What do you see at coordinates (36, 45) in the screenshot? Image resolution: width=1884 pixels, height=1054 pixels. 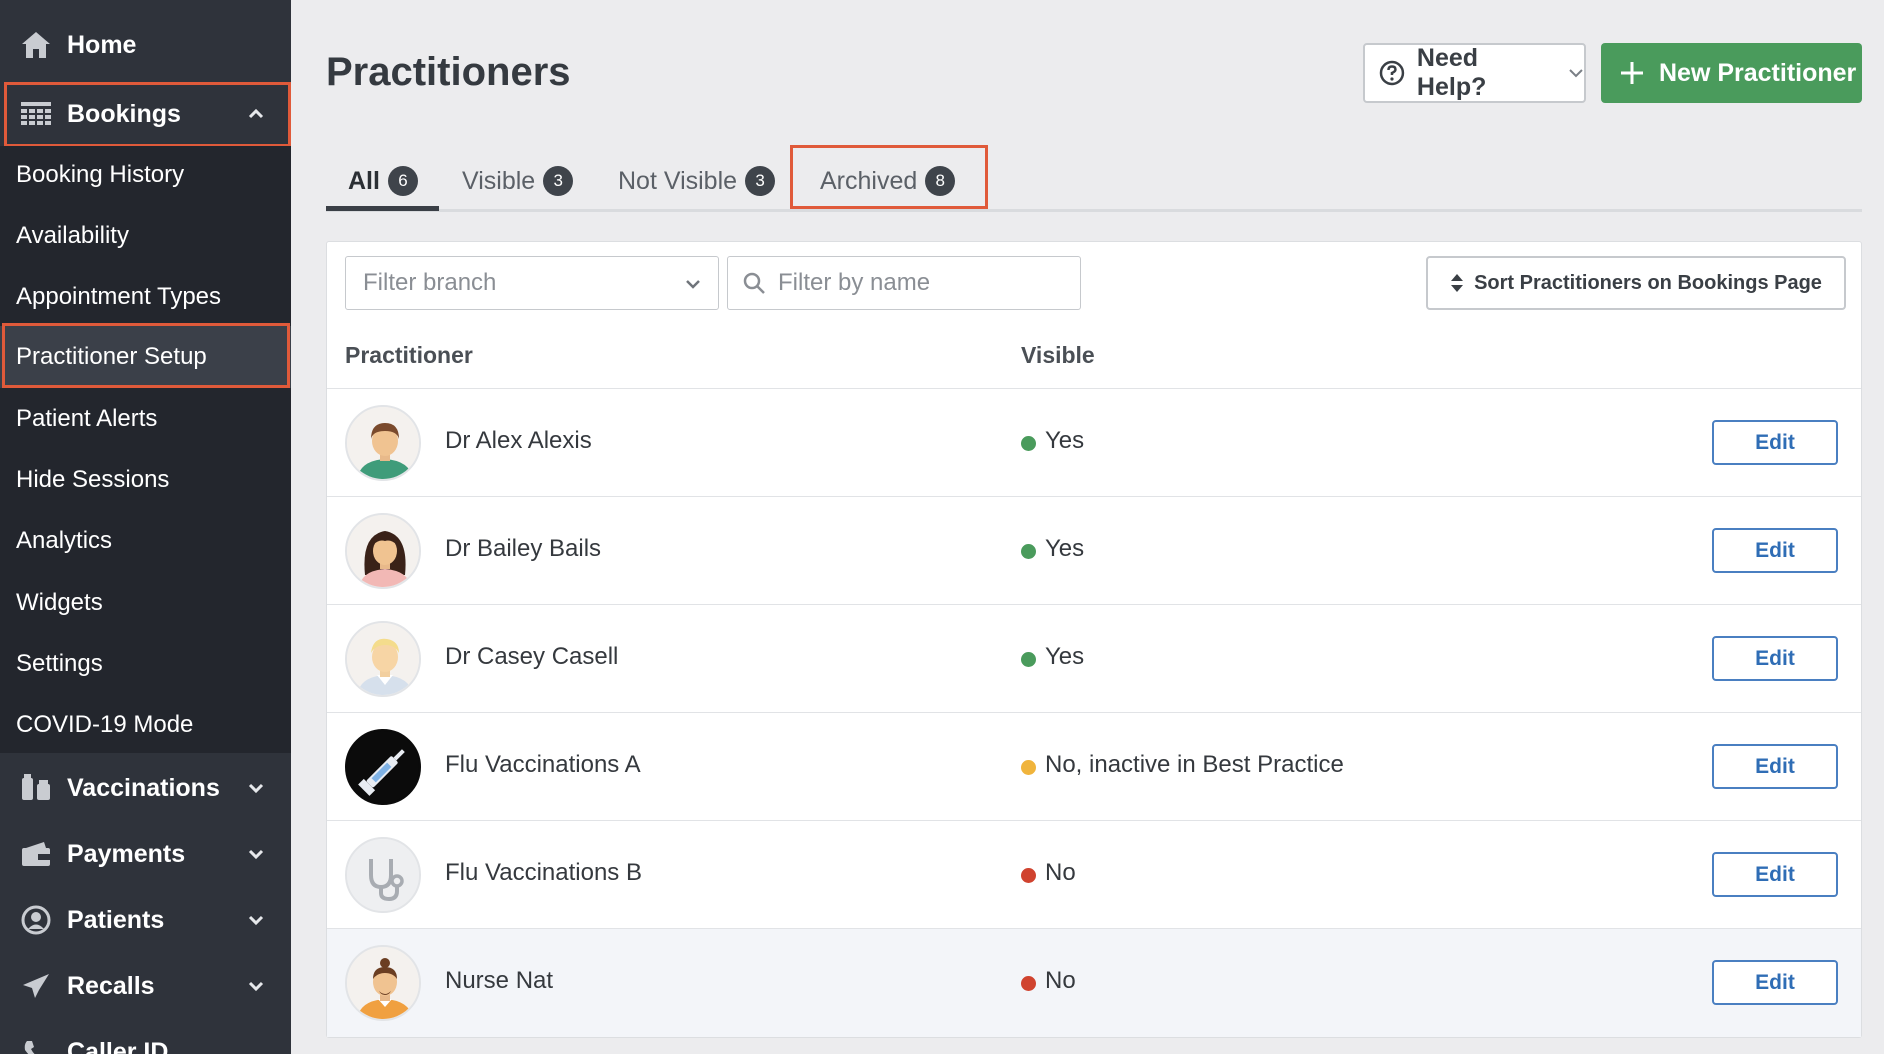 I see `home-icon` at bounding box center [36, 45].